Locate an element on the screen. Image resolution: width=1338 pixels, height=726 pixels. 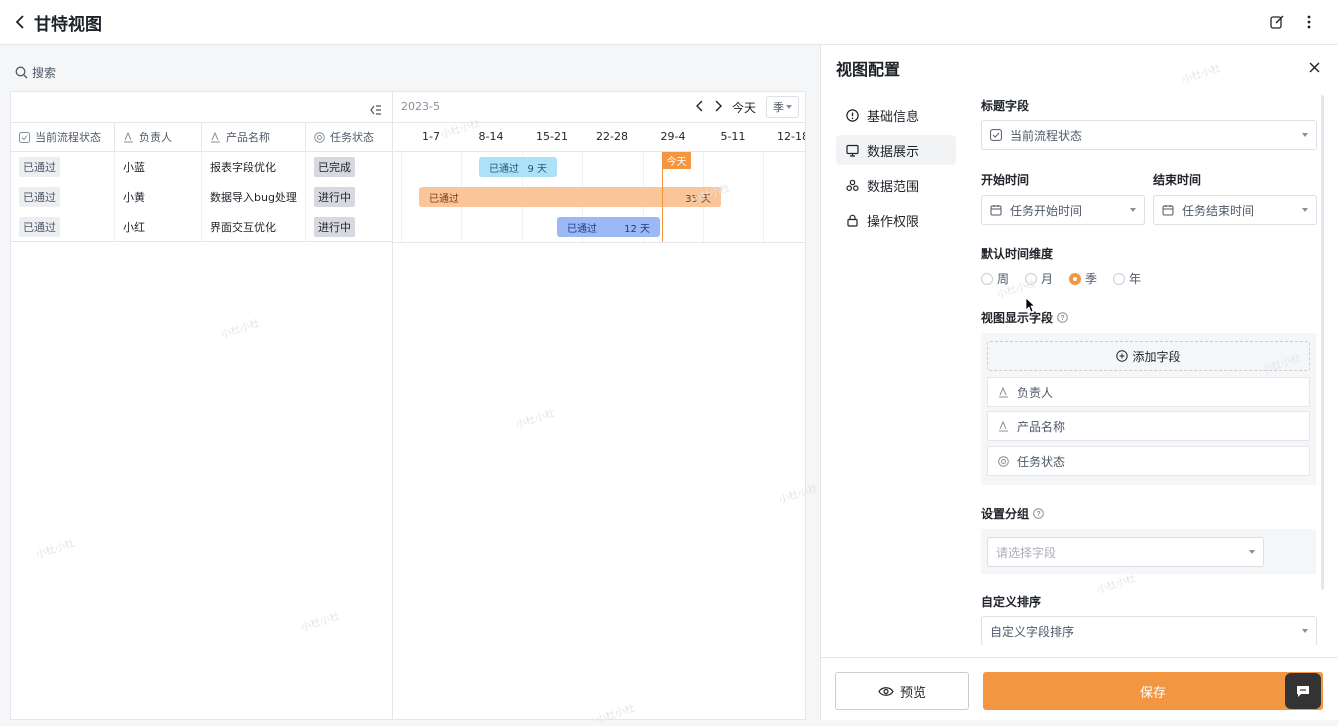
menu-item-data-range: 数据范围 is located at coordinates (896, 185).